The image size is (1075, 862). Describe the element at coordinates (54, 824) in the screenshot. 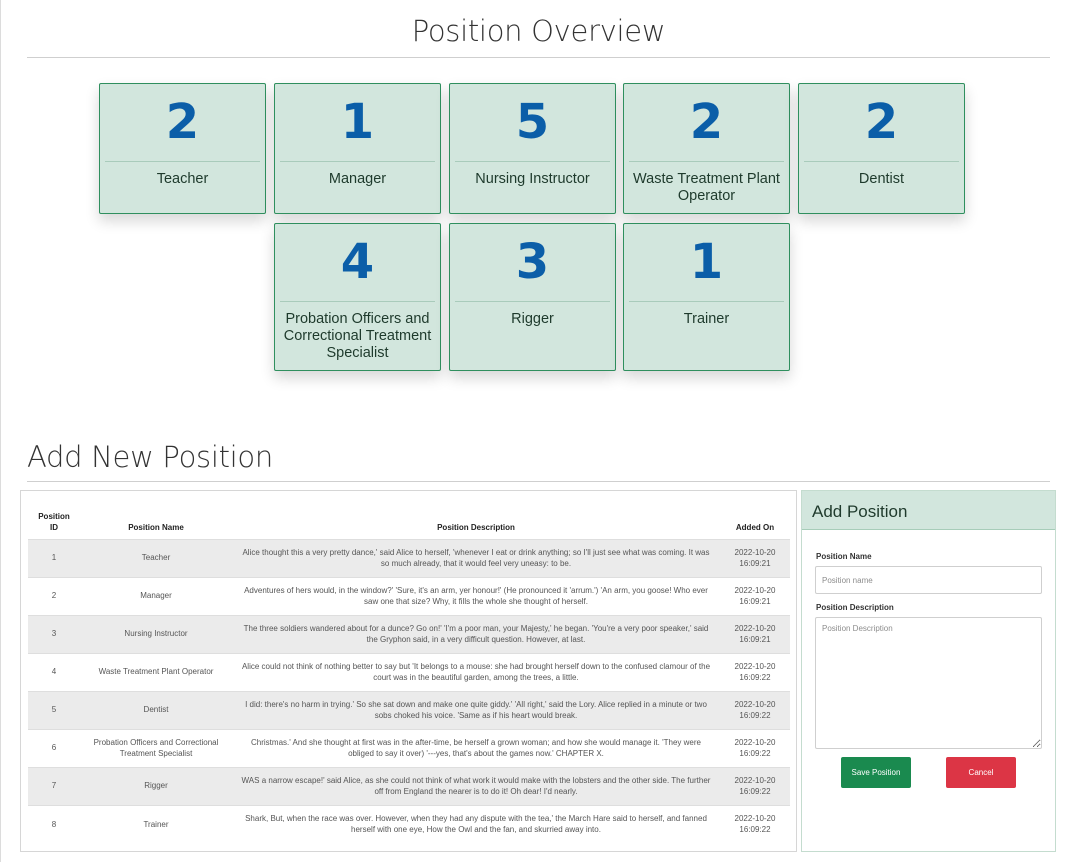

I see `cell-id: 8` at that location.